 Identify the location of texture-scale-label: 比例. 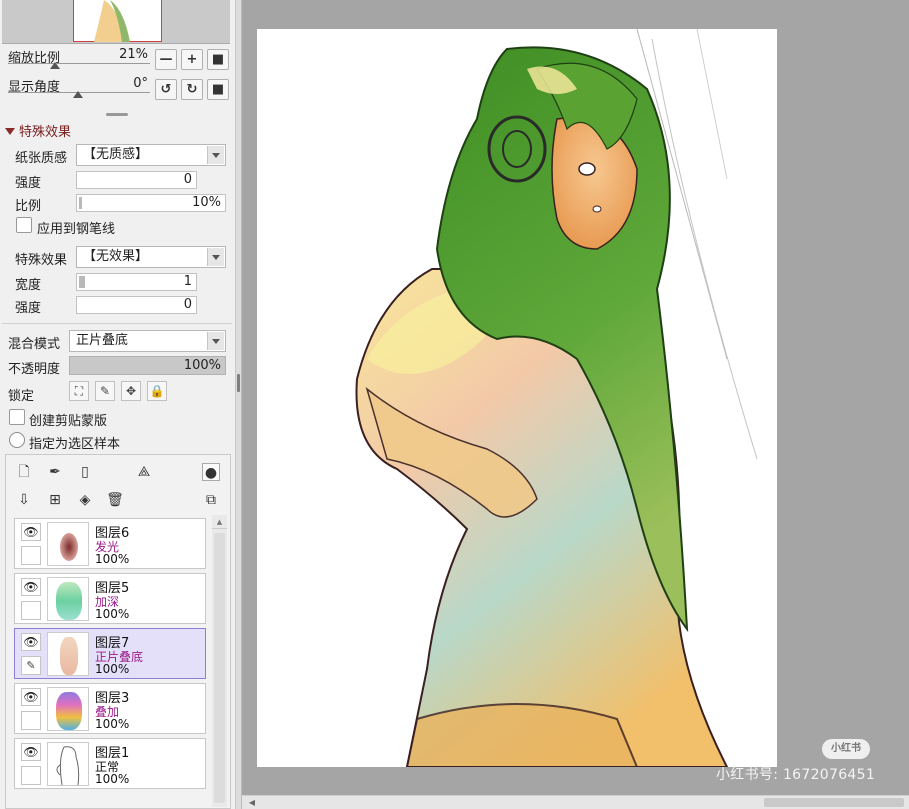
(28, 206).